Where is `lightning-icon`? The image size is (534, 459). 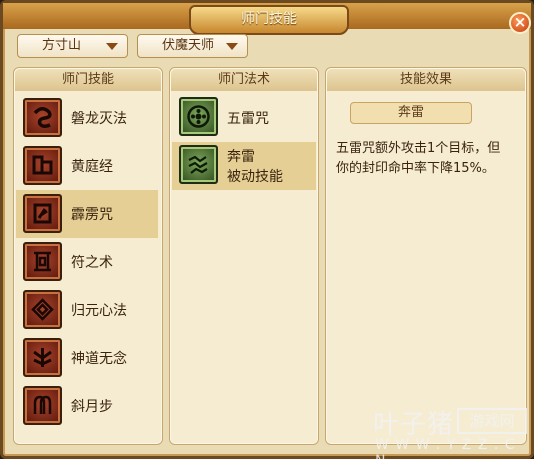
lightning-icon is located at coordinates (42, 213).